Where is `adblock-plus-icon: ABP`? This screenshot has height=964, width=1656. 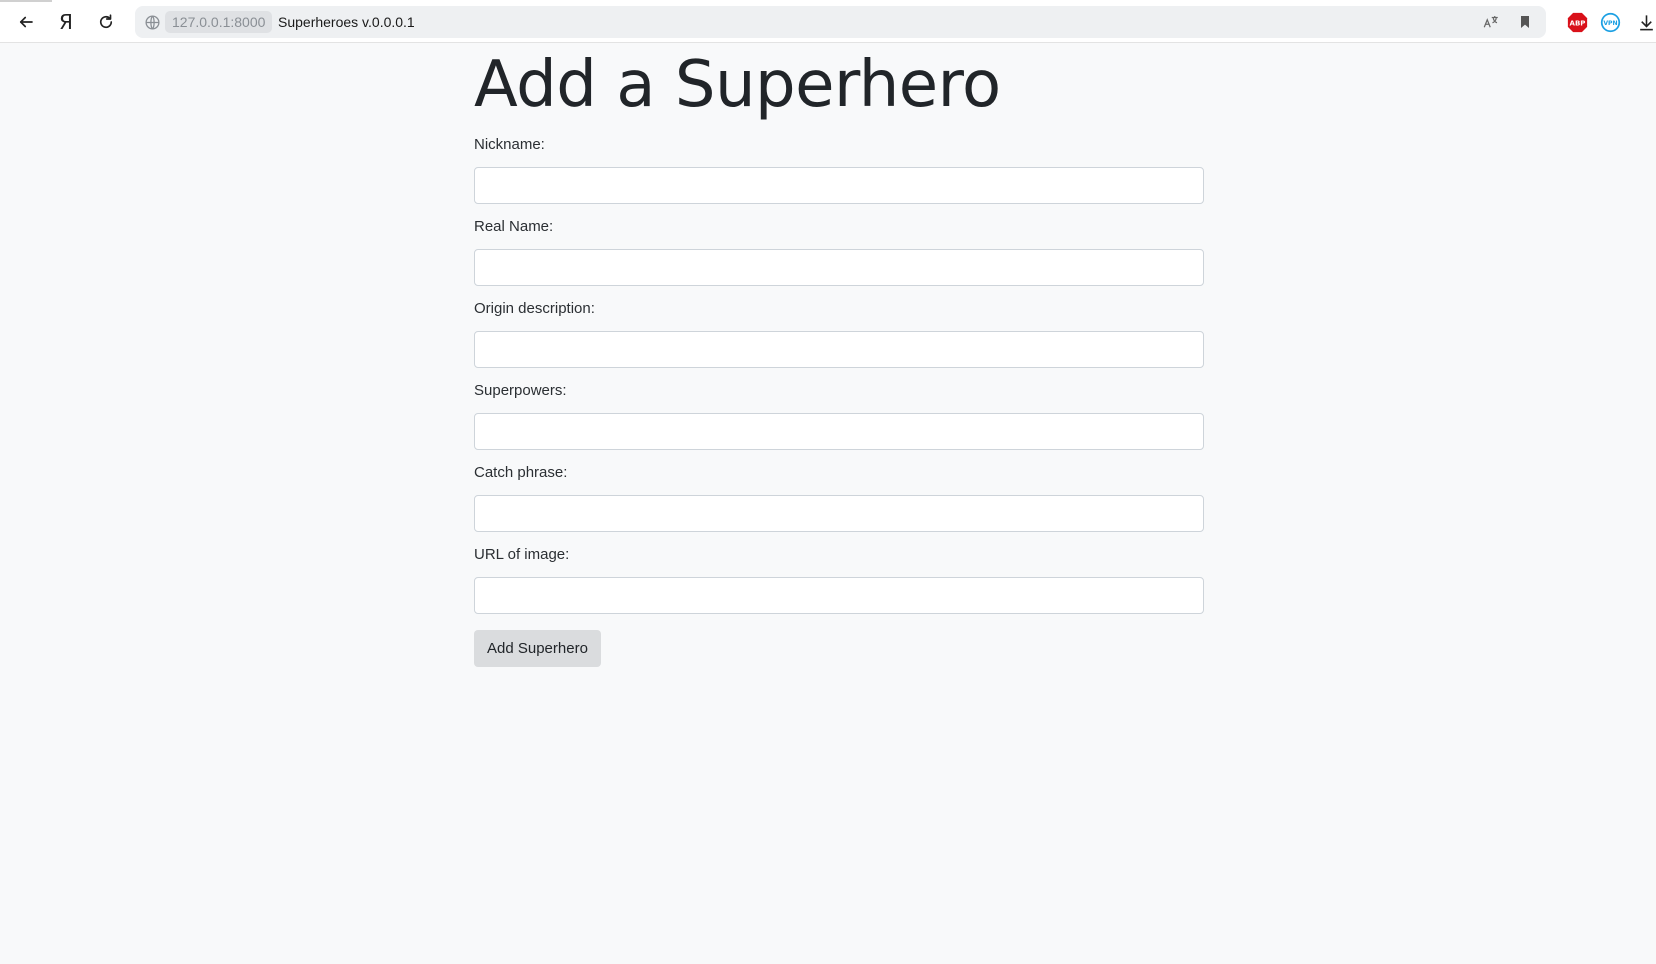
adblock-plus-icon: ABP is located at coordinates (1577, 22).